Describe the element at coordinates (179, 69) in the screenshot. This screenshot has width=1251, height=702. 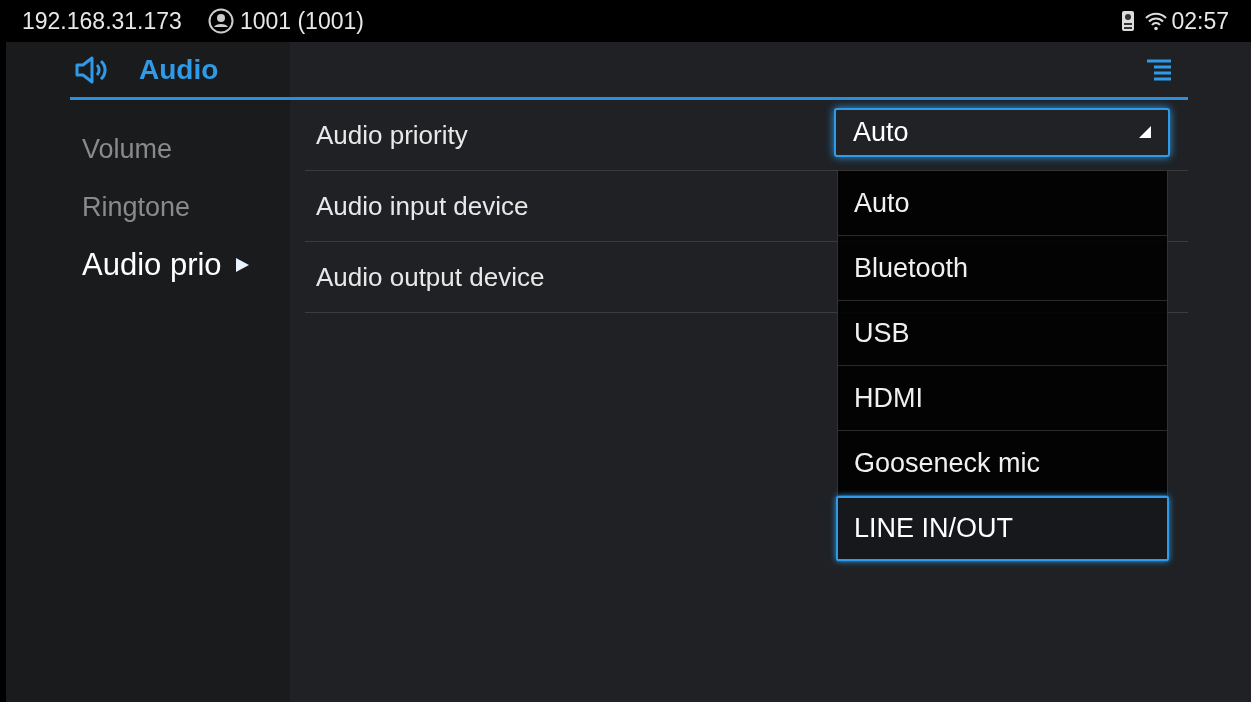
I see `page-title: Audio` at that location.